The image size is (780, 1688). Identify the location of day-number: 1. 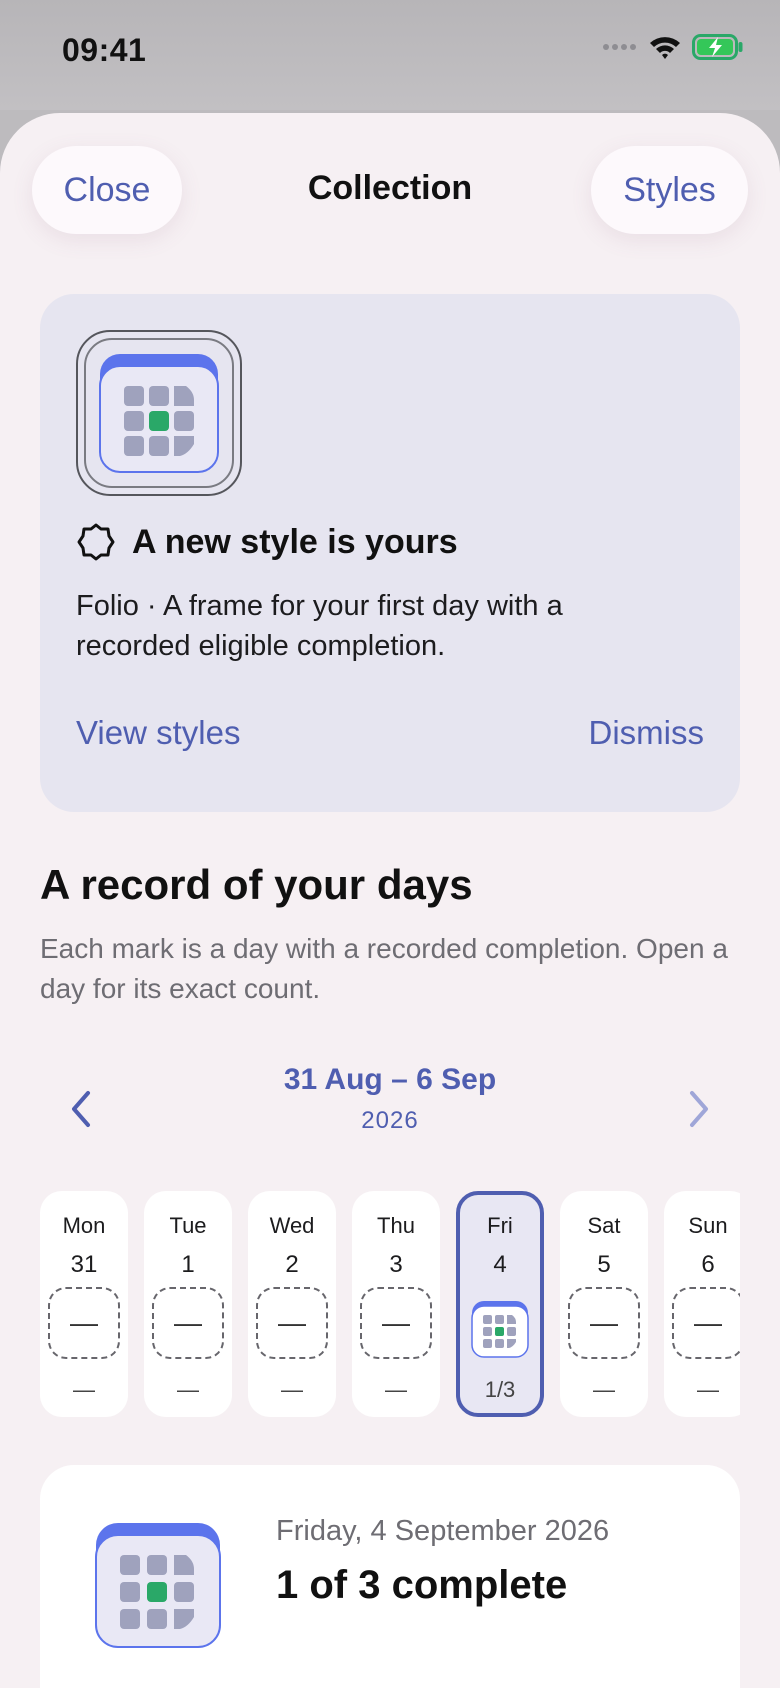
(188, 1264).